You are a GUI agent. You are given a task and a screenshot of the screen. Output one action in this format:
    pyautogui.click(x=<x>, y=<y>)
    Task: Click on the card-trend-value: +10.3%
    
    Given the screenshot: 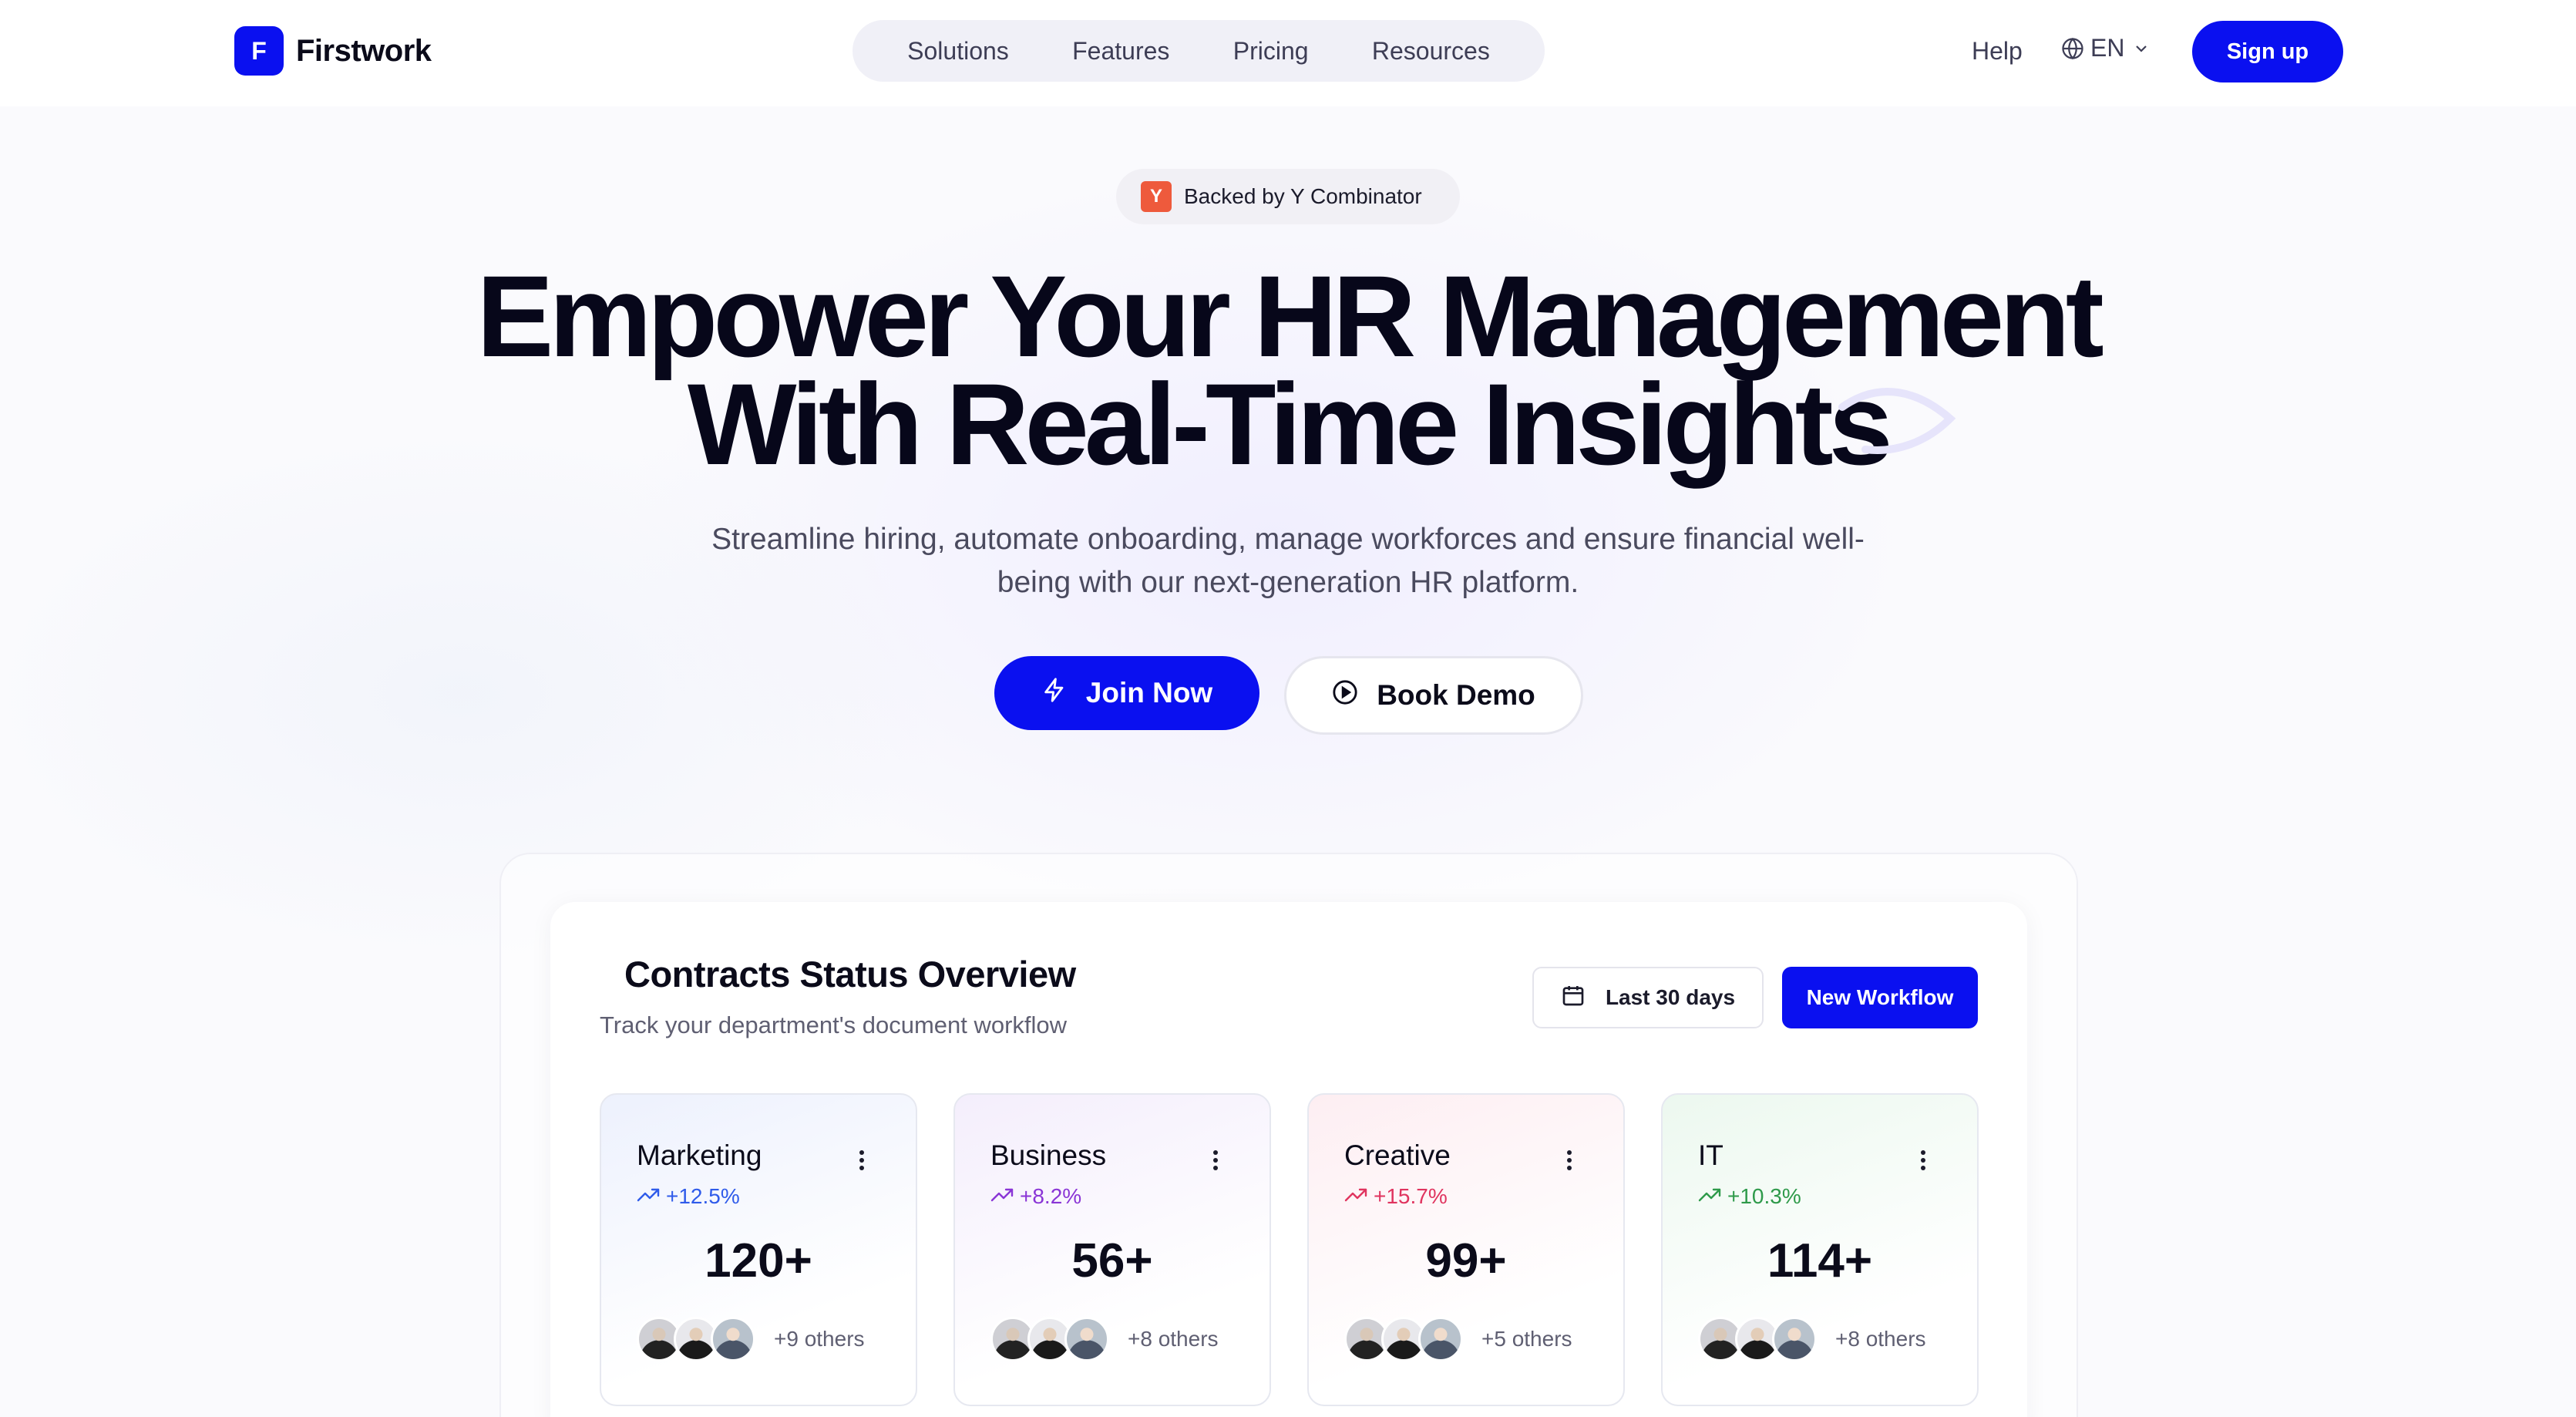 What is the action you would take?
    pyautogui.click(x=1764, y=1196)
    